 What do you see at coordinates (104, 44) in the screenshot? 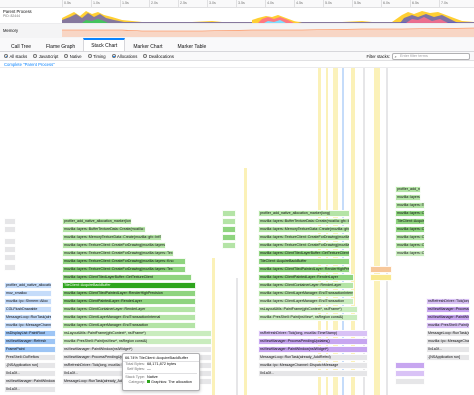
I see `tab-stack-chart: Stack Chart` at bounding box center [104, 44].